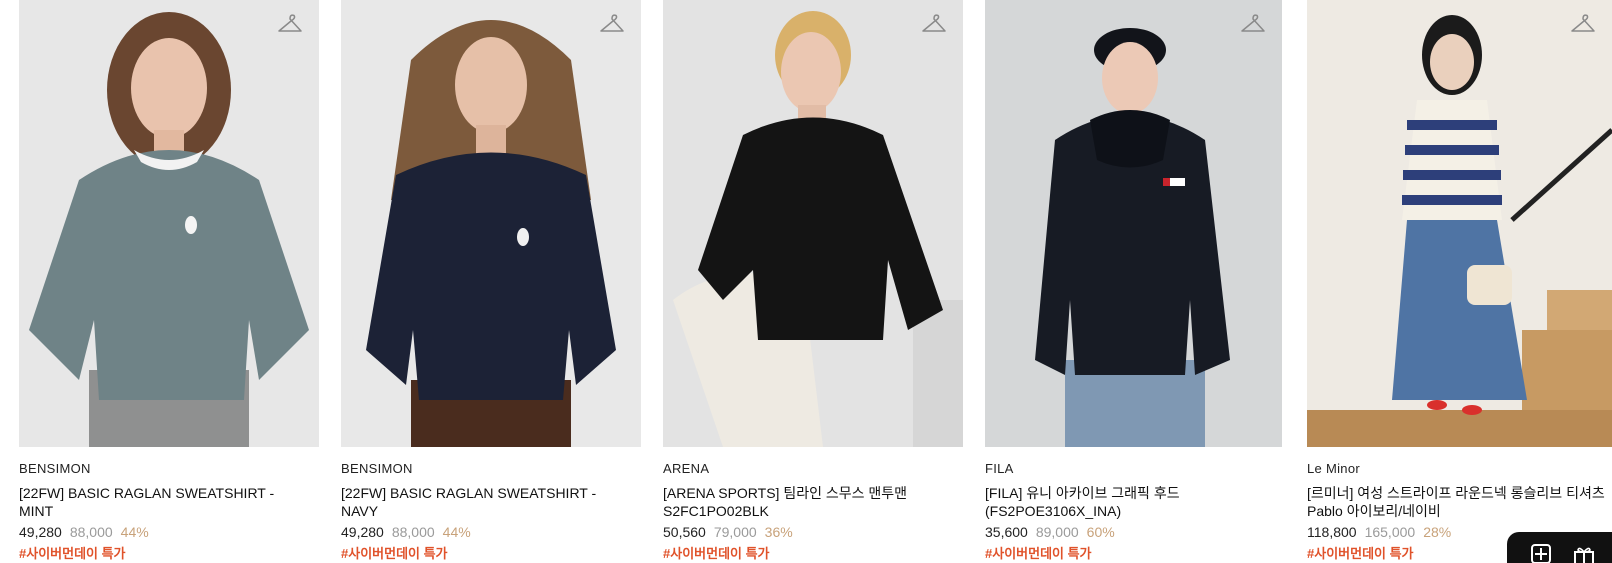  What do you see at coordinates (1332, 532) in the screenshot?
I see `sale-price: 118,800` at bounding box center [1332, 532].